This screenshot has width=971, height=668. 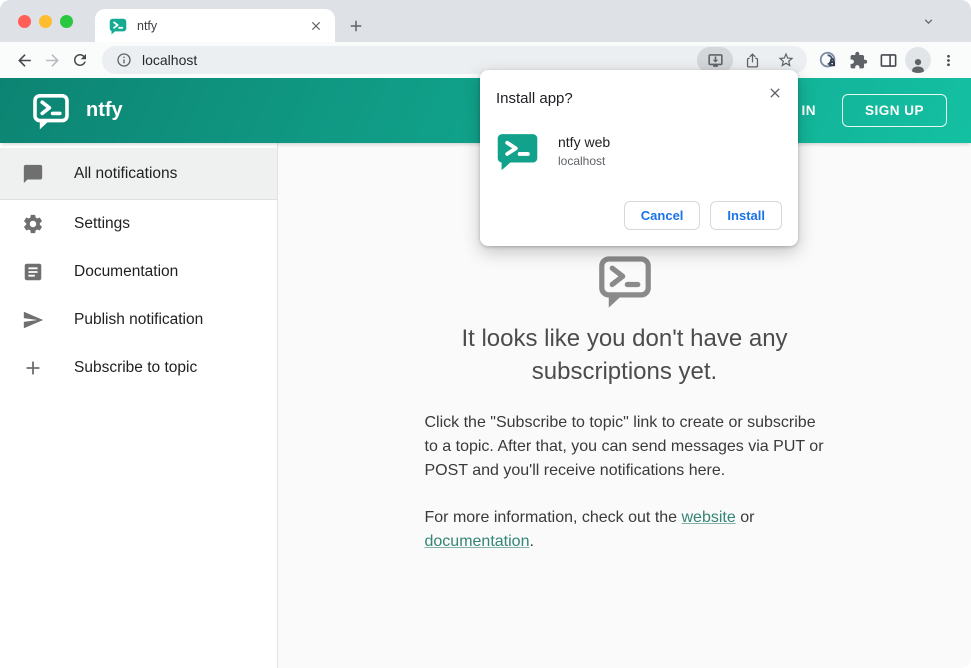 I want to click on dialog-actions: Cancel Install, so click(x=639, y=215).